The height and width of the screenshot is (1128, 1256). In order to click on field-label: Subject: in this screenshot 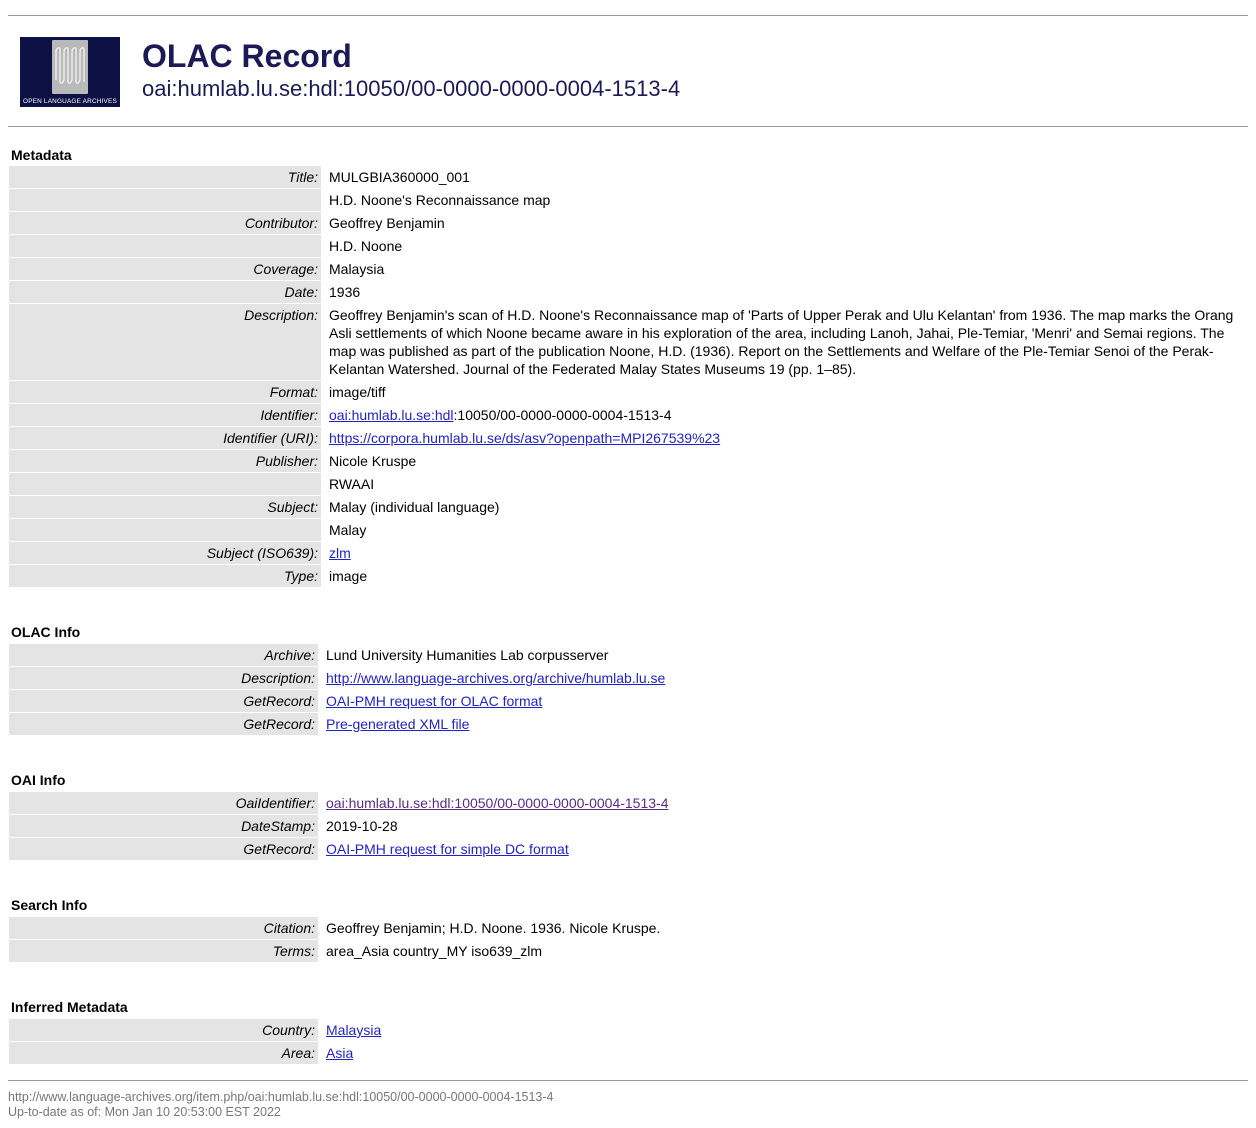, I will do `click(165, 507)`.